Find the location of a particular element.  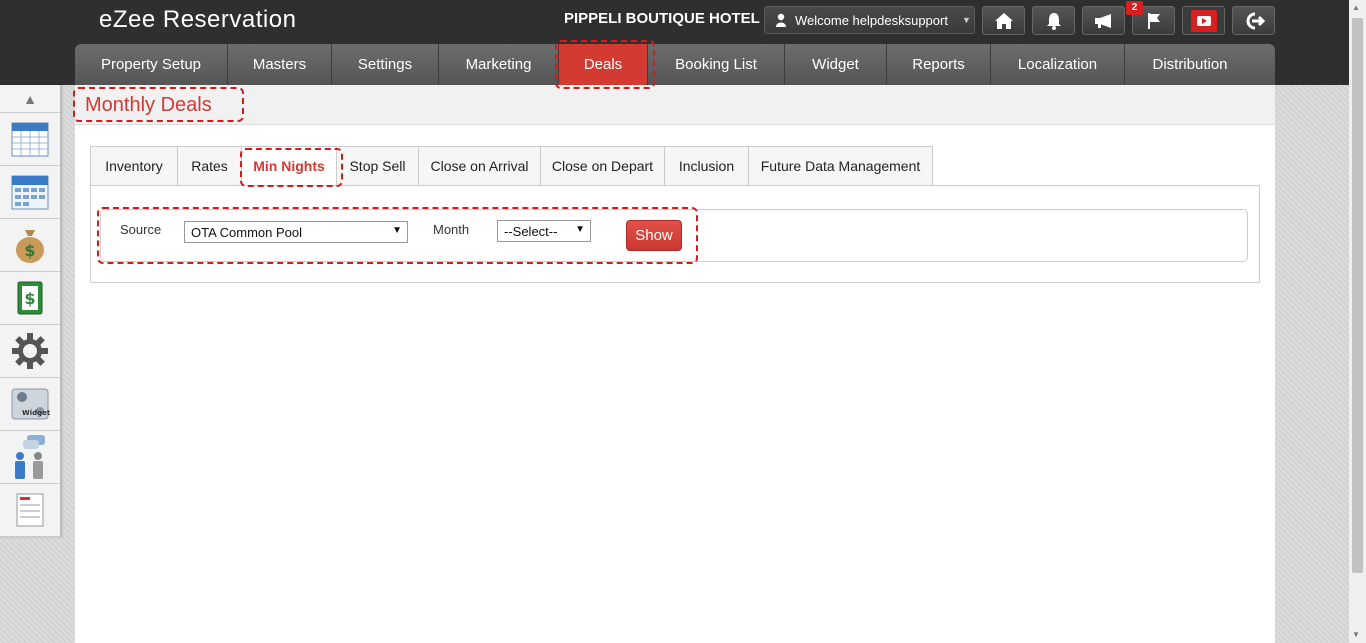

calendar-2005-icon is located at coordinates (30, 192).